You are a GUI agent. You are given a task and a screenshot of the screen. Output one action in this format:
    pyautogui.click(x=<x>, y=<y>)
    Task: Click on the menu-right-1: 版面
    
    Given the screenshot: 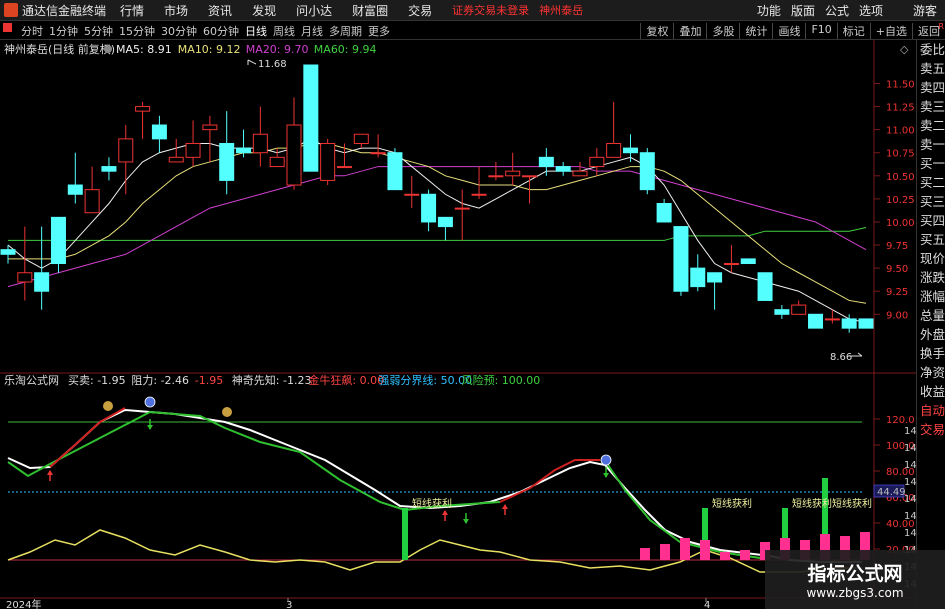 What is the action you would take?
    pyautogui.click(x=803, y=10)
    